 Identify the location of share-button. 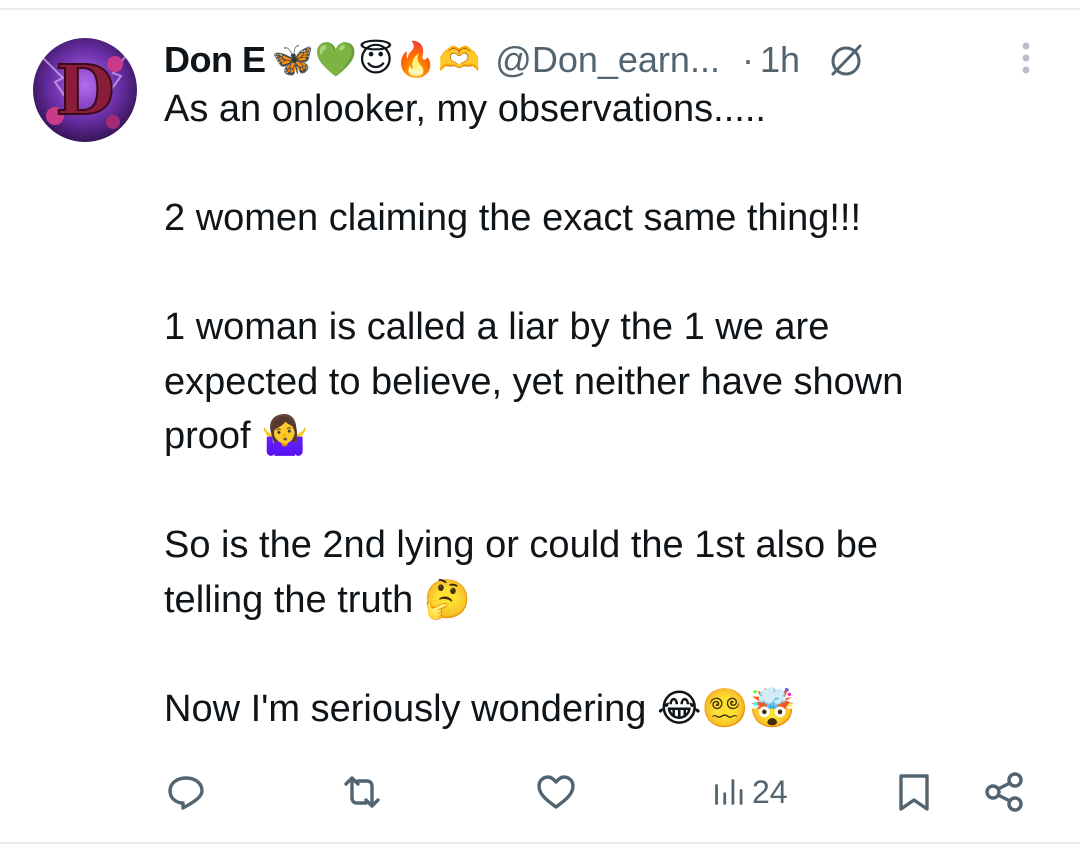
(1004, 792).